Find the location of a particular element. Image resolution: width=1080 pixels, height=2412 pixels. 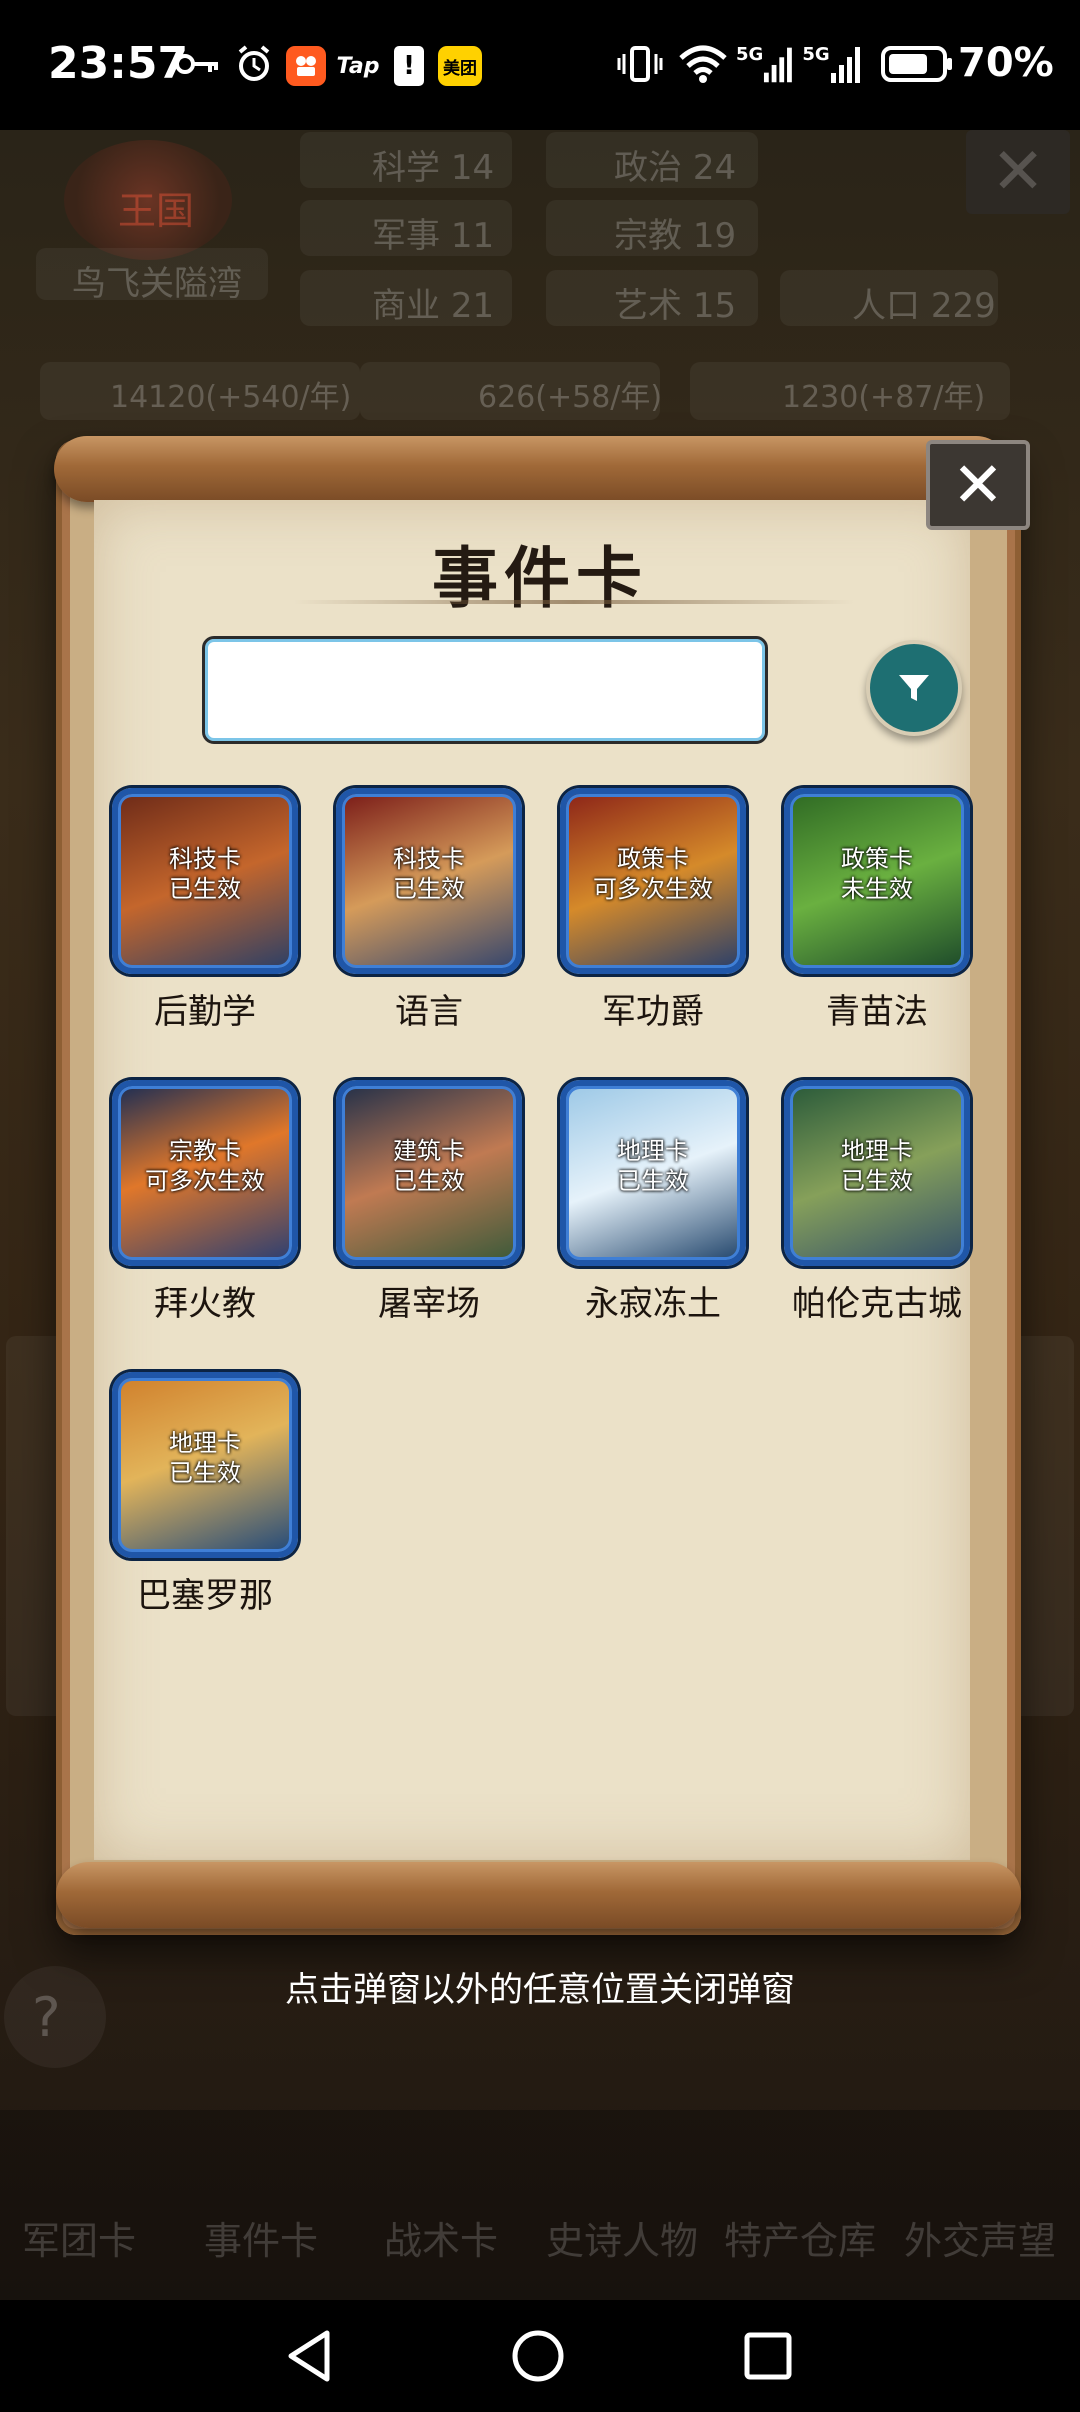

stat-science: 科学 14 is located at coordinates (433, 168).